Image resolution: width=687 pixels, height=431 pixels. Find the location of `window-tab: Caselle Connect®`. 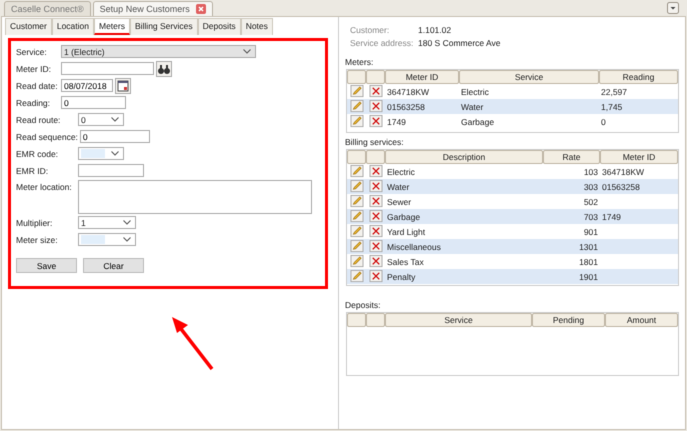

window-tab: Caselle Connect® is located at coordinates (47, 8).